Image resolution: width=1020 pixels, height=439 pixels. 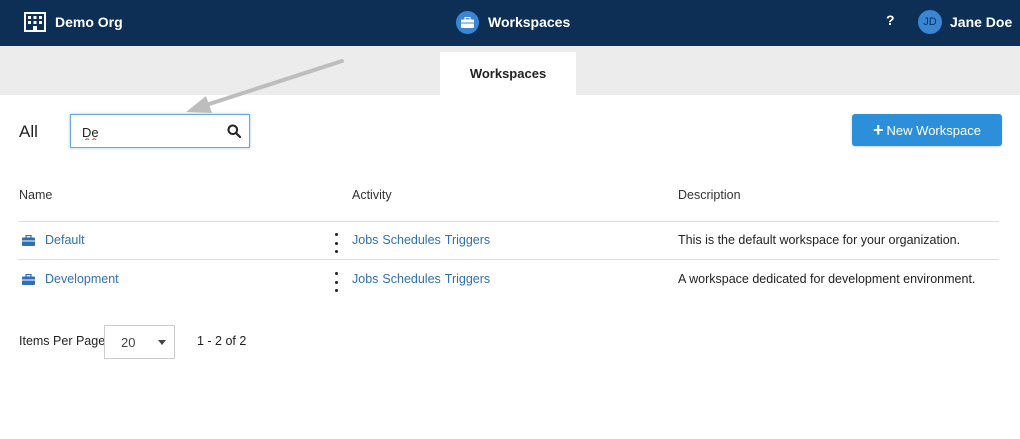 I want to click on building-icon, so click(x=35, y=22).